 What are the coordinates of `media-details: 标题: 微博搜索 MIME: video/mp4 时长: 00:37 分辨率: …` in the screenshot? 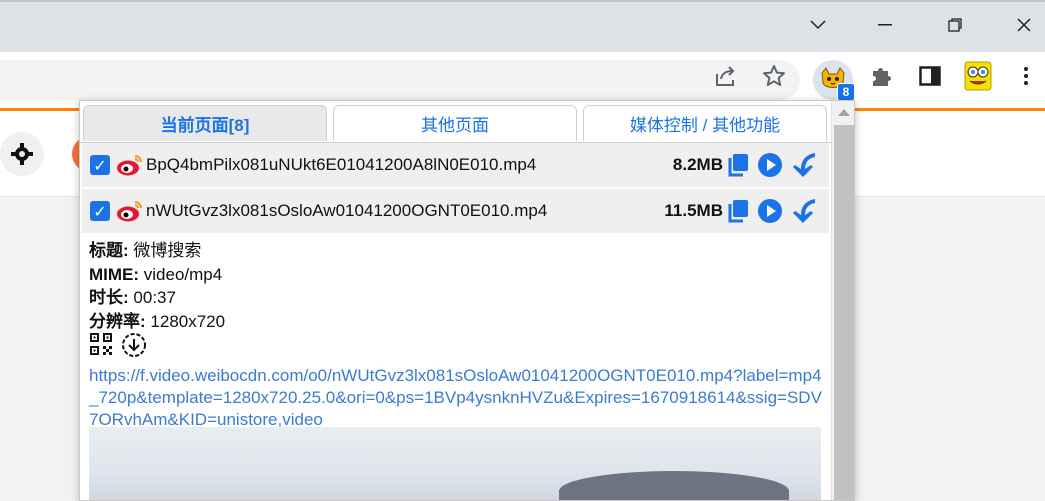 It's located at (459, 286).